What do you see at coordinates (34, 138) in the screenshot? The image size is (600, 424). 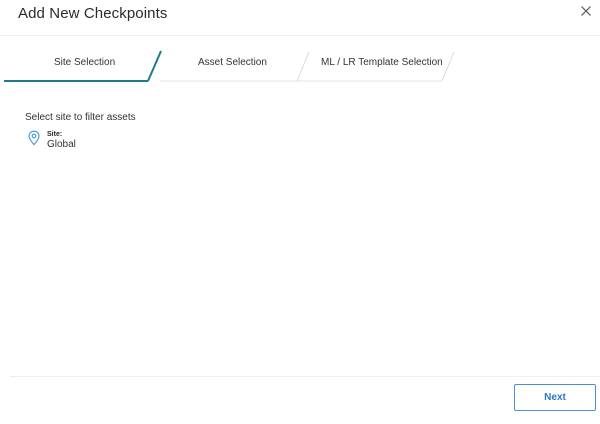 I see `location-pin-icon` at bounding box center [34, 138].